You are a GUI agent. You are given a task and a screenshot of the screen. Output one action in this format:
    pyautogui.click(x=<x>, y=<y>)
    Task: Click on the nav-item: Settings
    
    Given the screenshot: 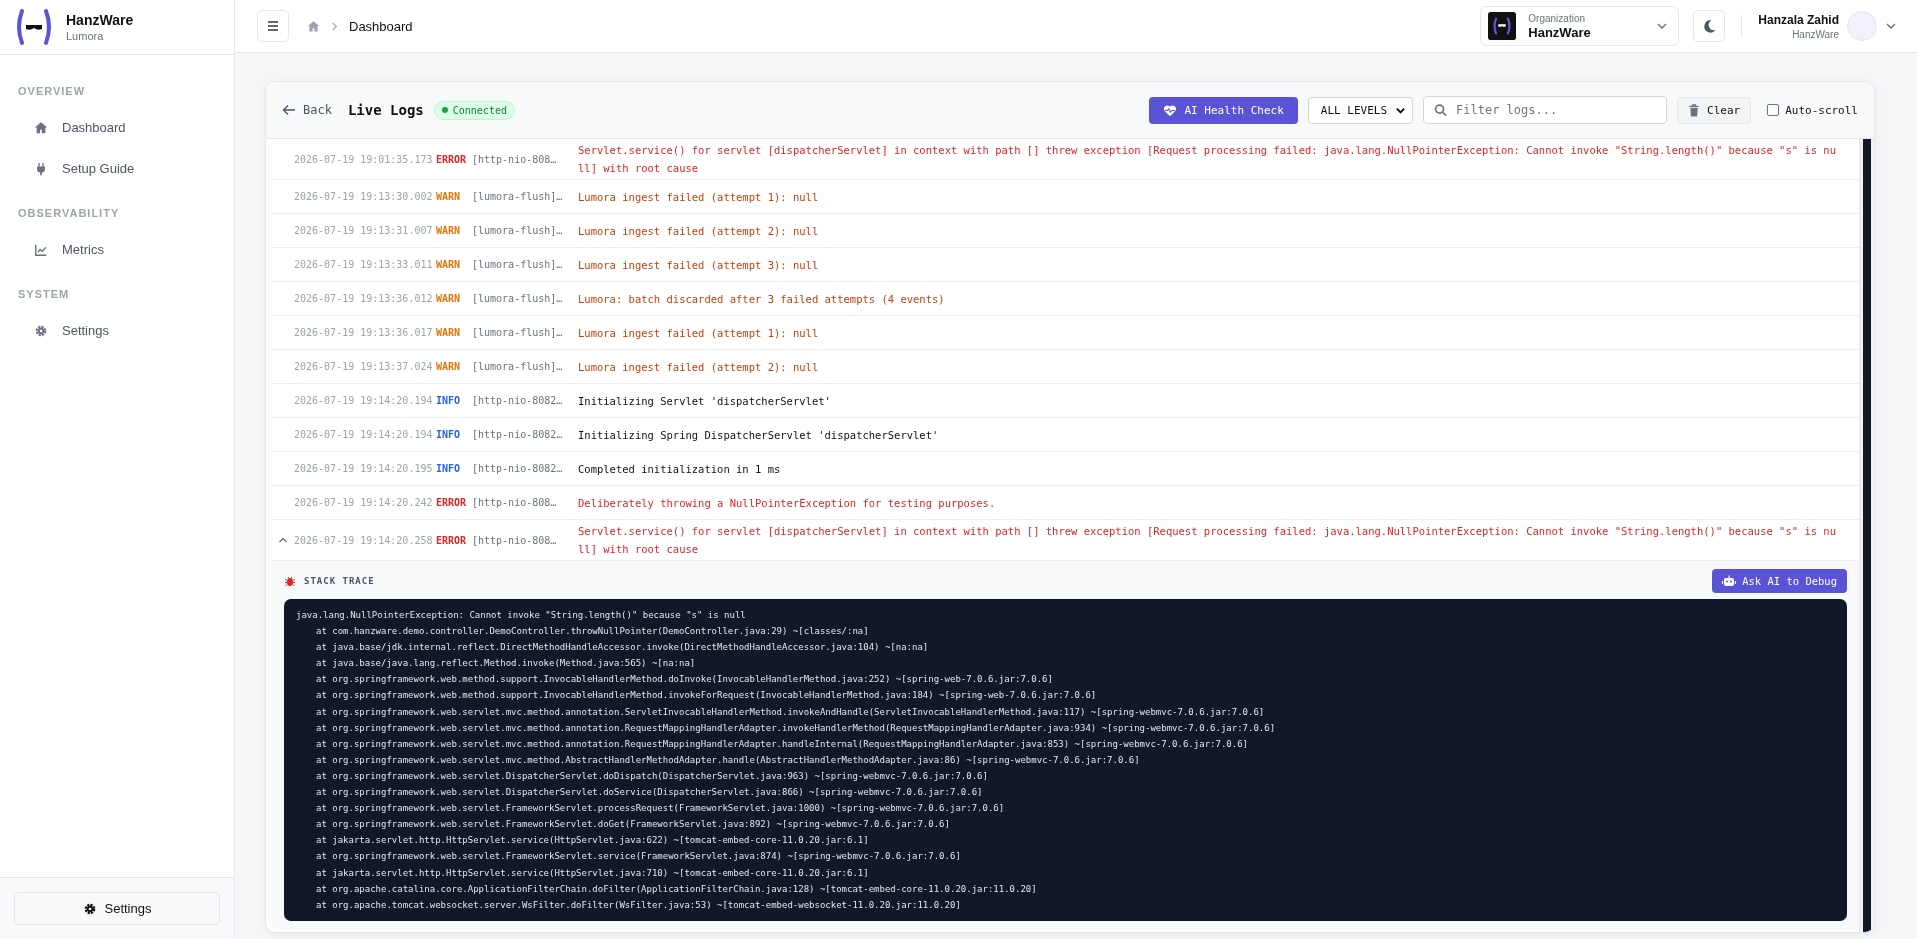 What is the action you would take?
    pyautogui.click(x=117, y=330)
    